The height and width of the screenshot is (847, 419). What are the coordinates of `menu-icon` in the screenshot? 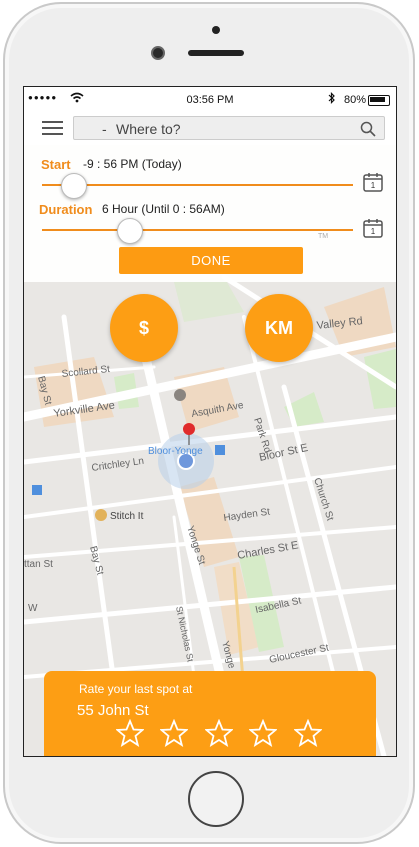 It's located at (52, 128).